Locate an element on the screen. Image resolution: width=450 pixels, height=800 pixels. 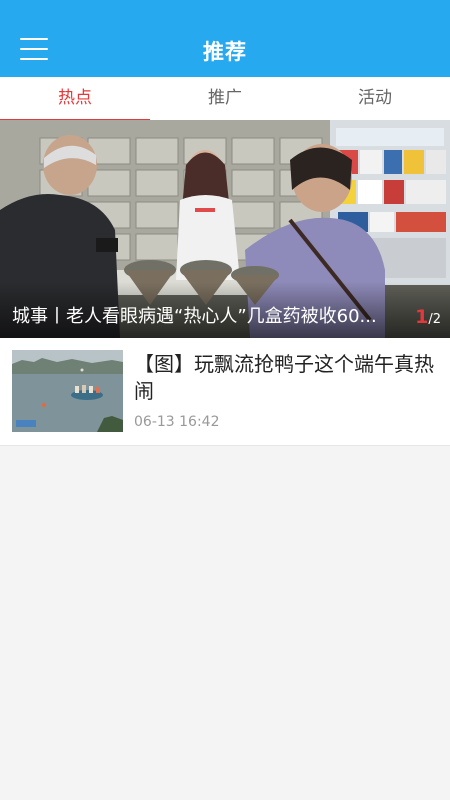
tab-bar: 热点 推广 活动 is located at coordinates (225, 99).